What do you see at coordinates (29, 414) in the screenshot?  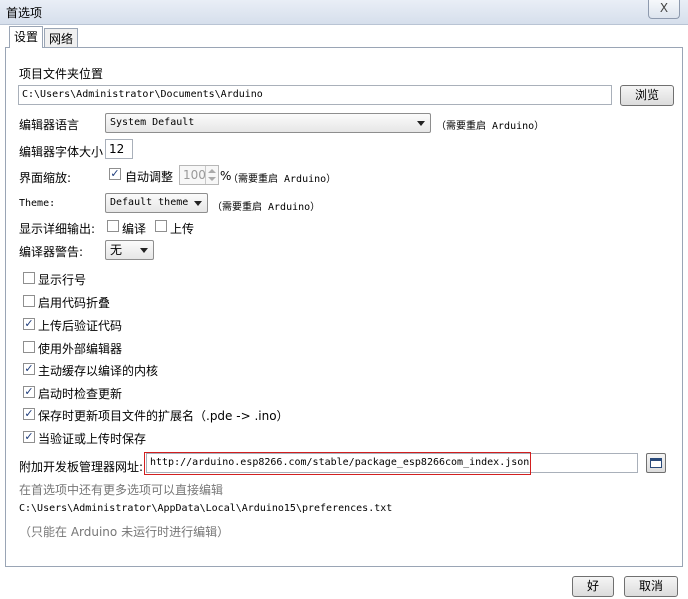 I see `update-extension-checkbox` at bounding box center [29, 414].